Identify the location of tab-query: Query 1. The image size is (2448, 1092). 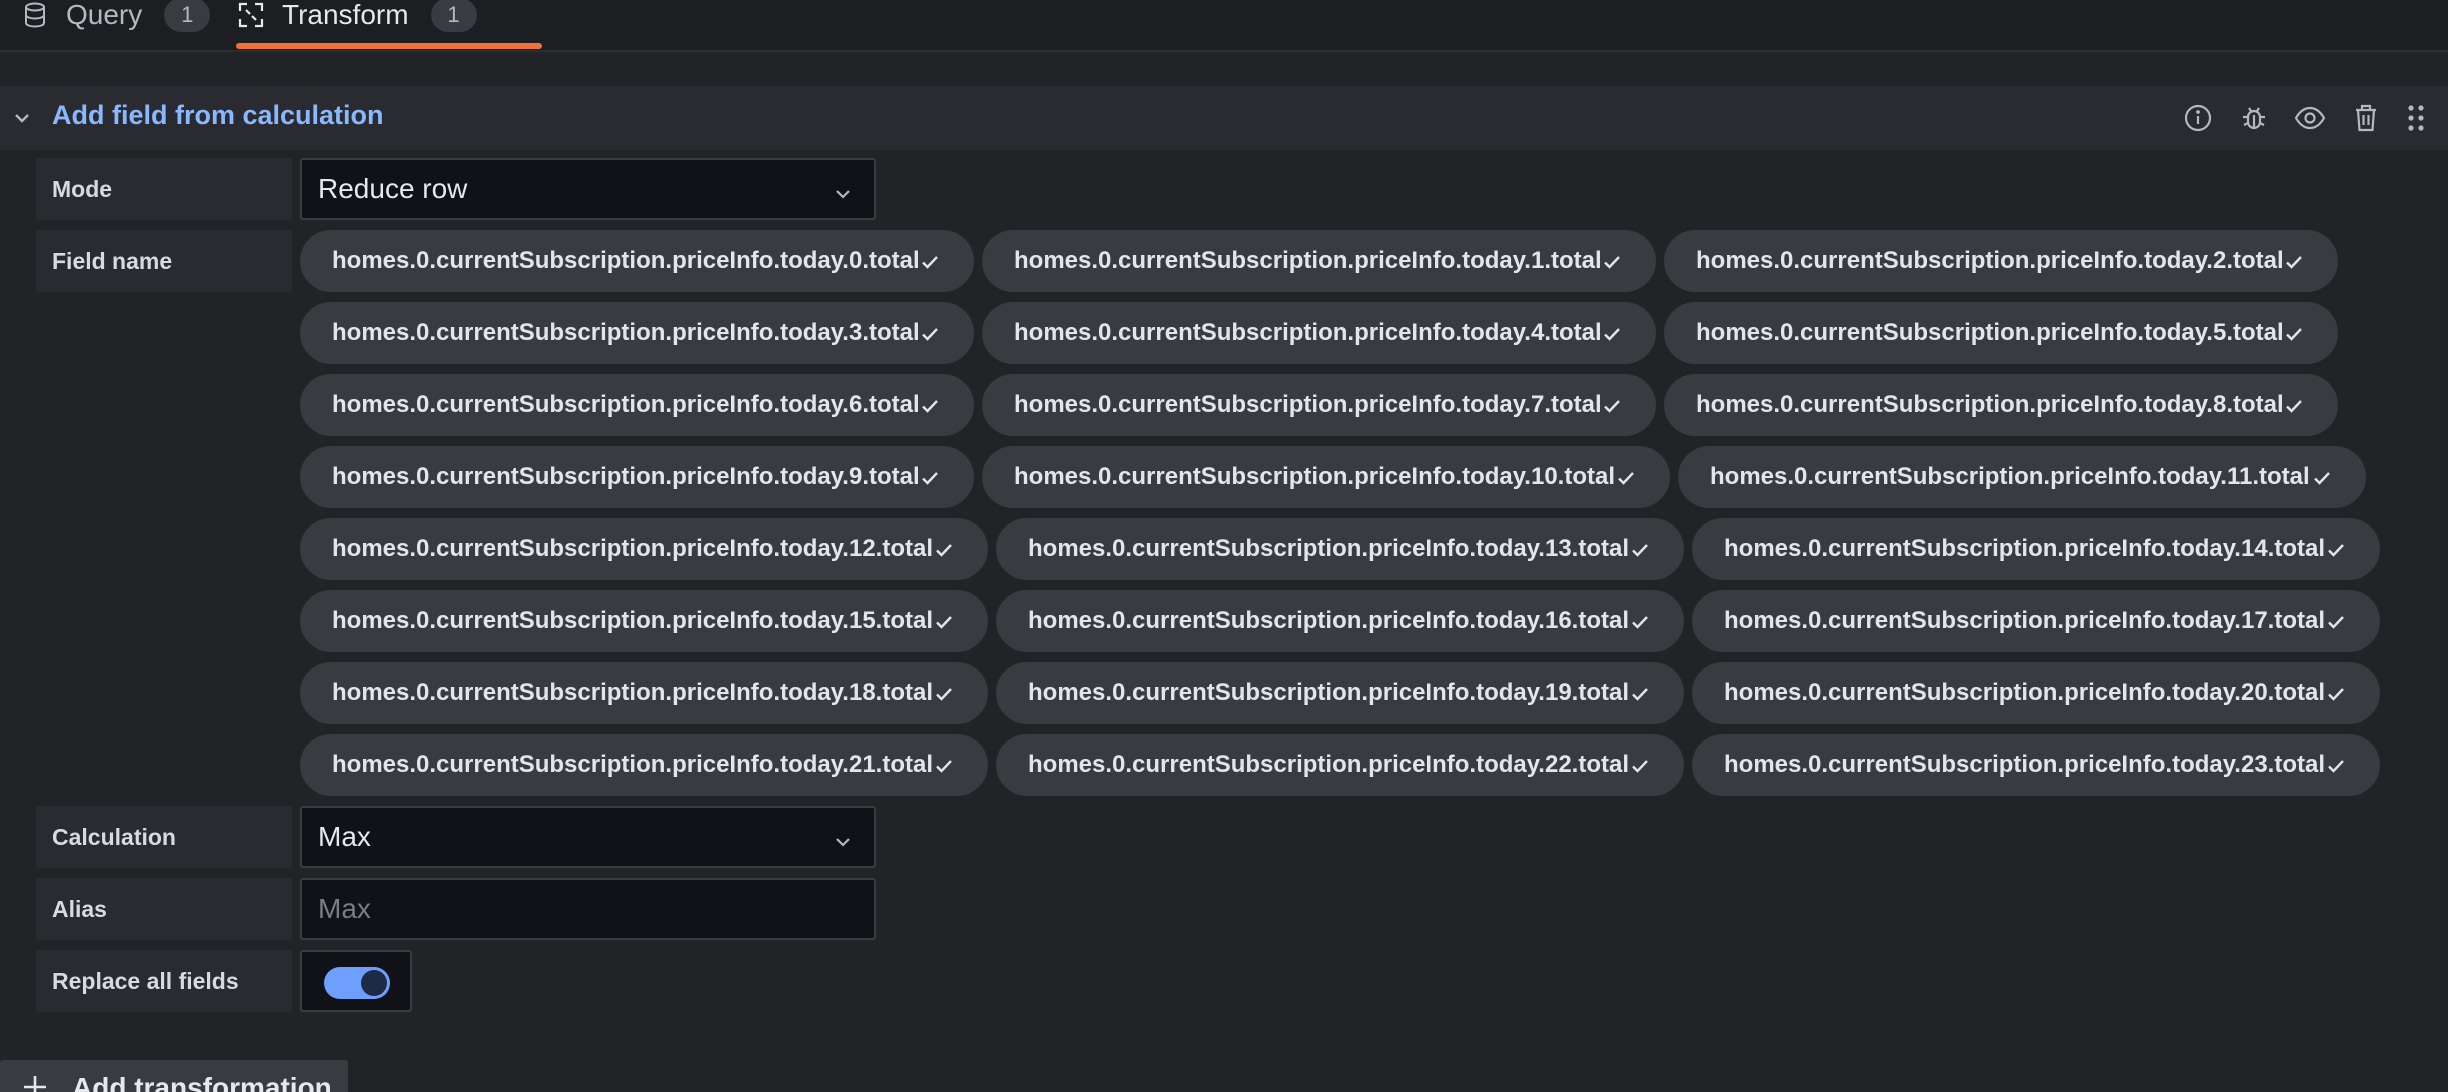
(115, 25).